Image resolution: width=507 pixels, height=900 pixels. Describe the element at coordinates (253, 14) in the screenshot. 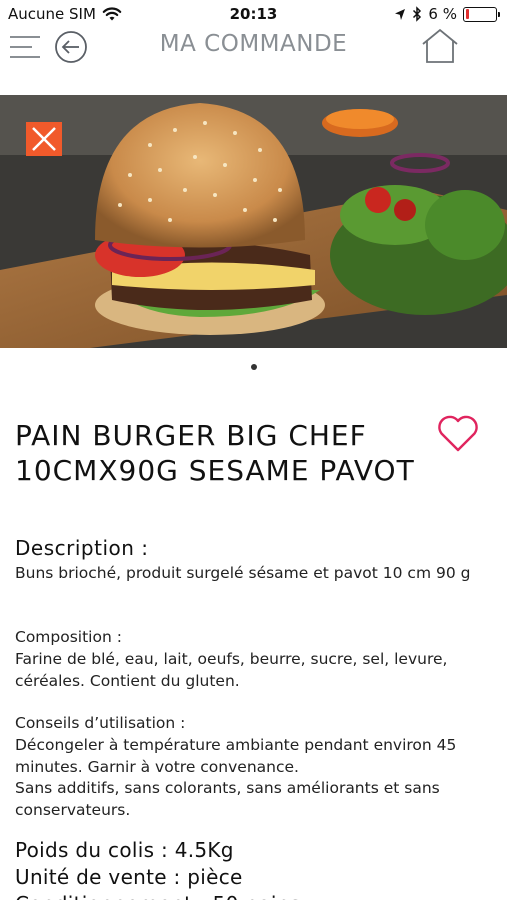

I see `status-bar: Aucune SIM 20:13 6 %` at that location.